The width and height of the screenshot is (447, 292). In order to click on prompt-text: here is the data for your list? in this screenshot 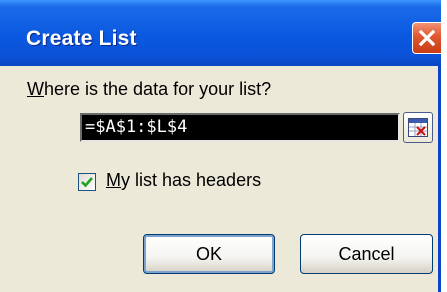, I will do `click(158, 89)`.